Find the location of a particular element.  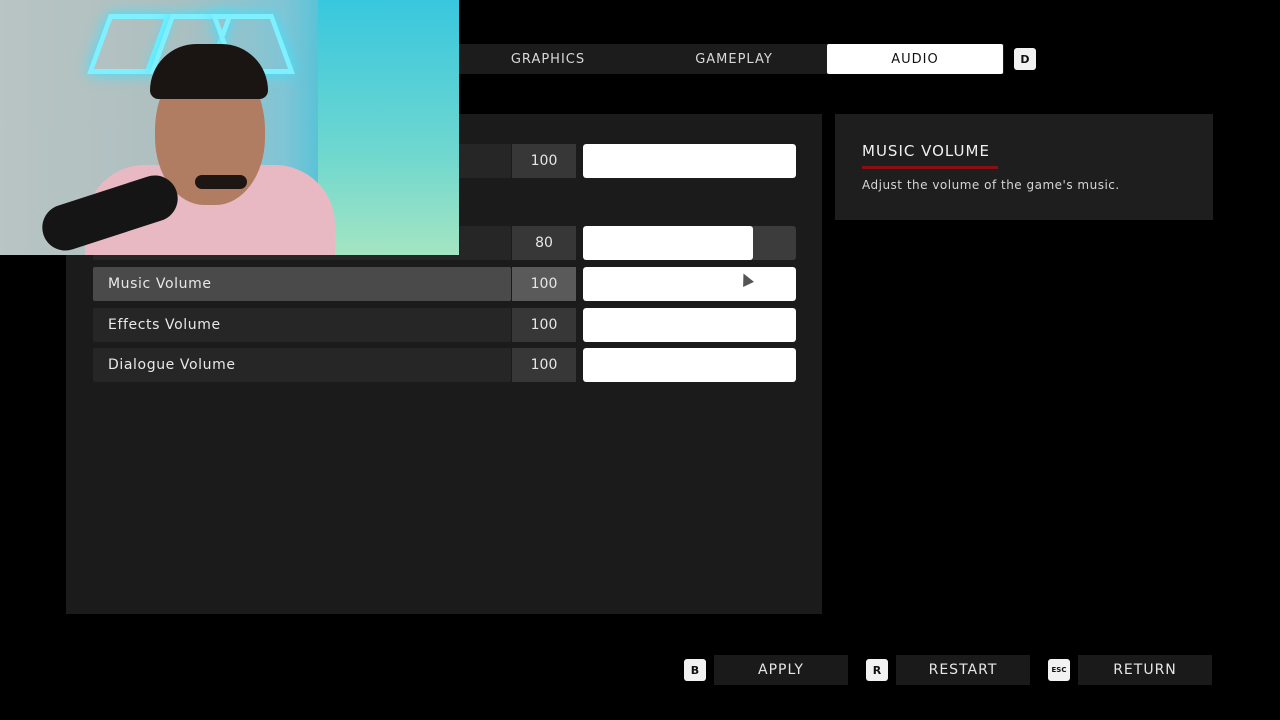

dialogue-volume-slider is located at coordinates (689, 365).